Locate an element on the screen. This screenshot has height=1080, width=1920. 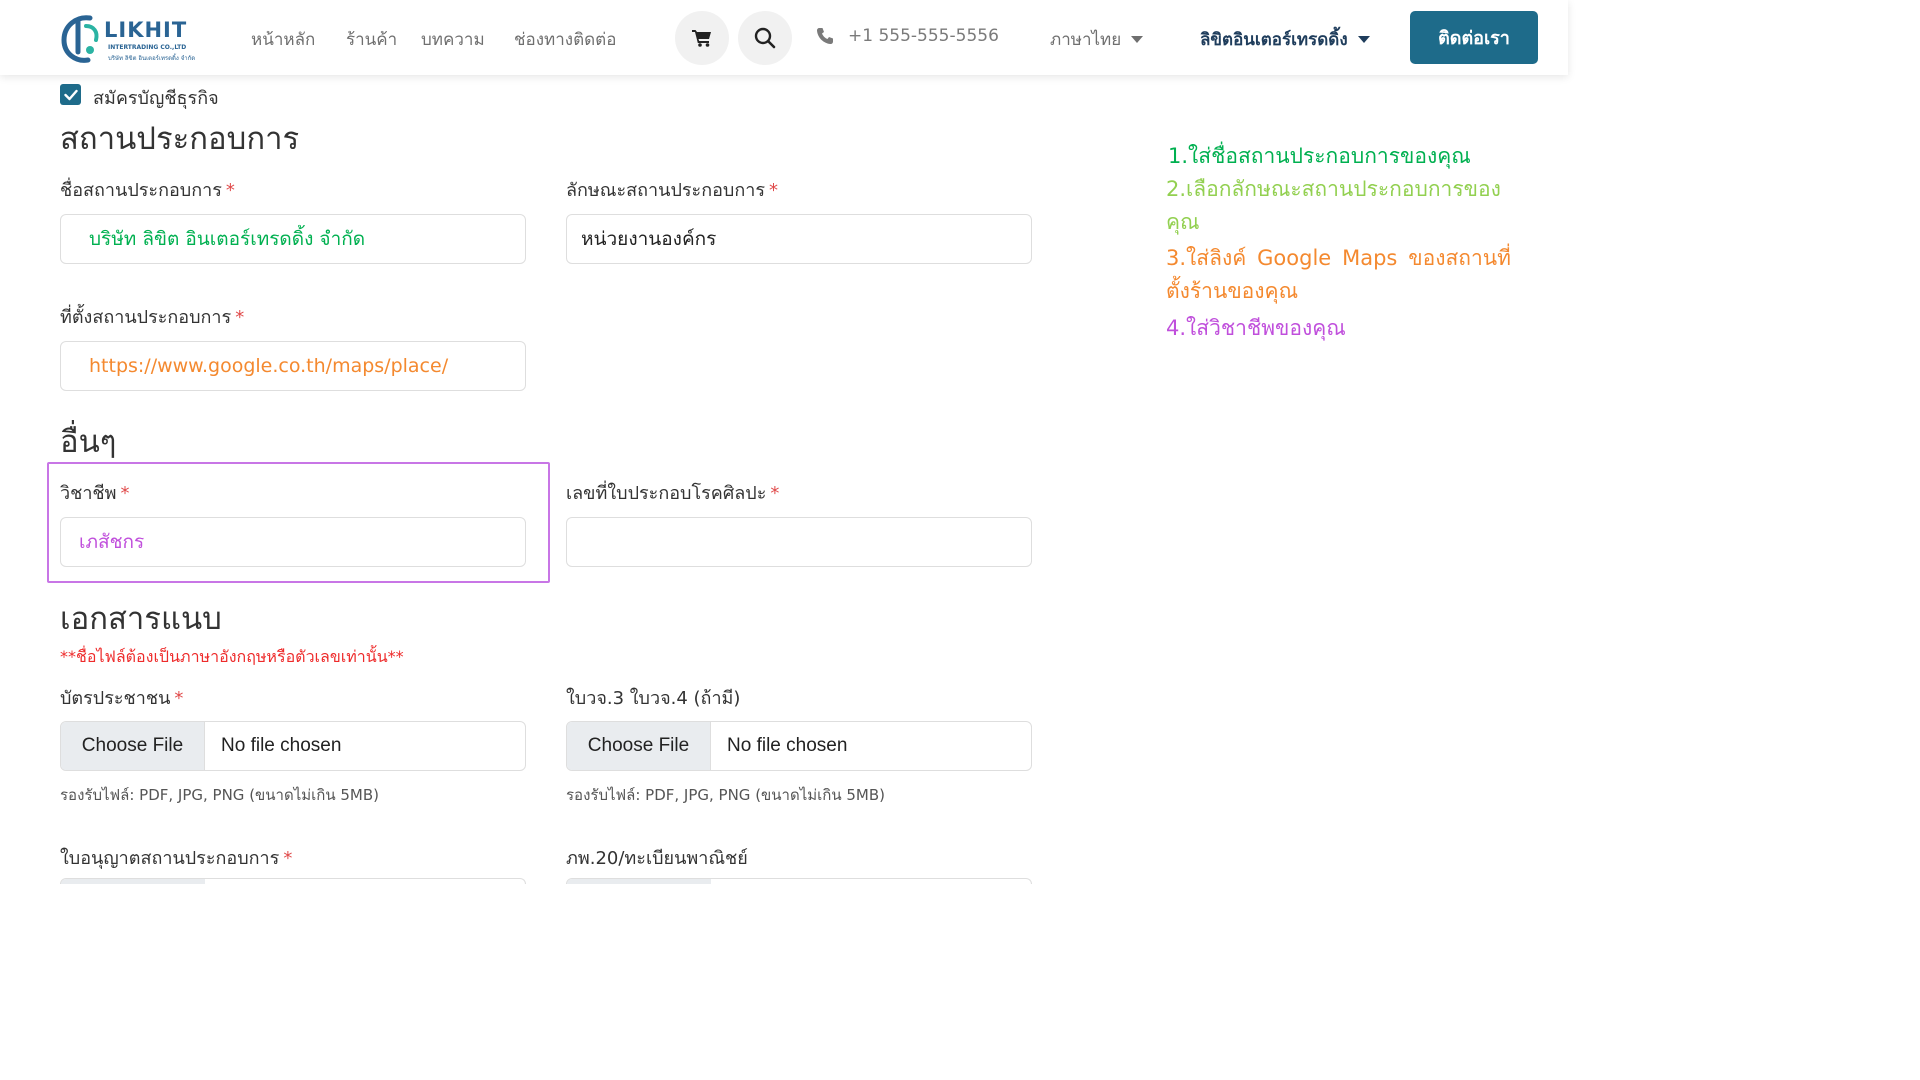
cart-button is located at coordinates (702, 38).